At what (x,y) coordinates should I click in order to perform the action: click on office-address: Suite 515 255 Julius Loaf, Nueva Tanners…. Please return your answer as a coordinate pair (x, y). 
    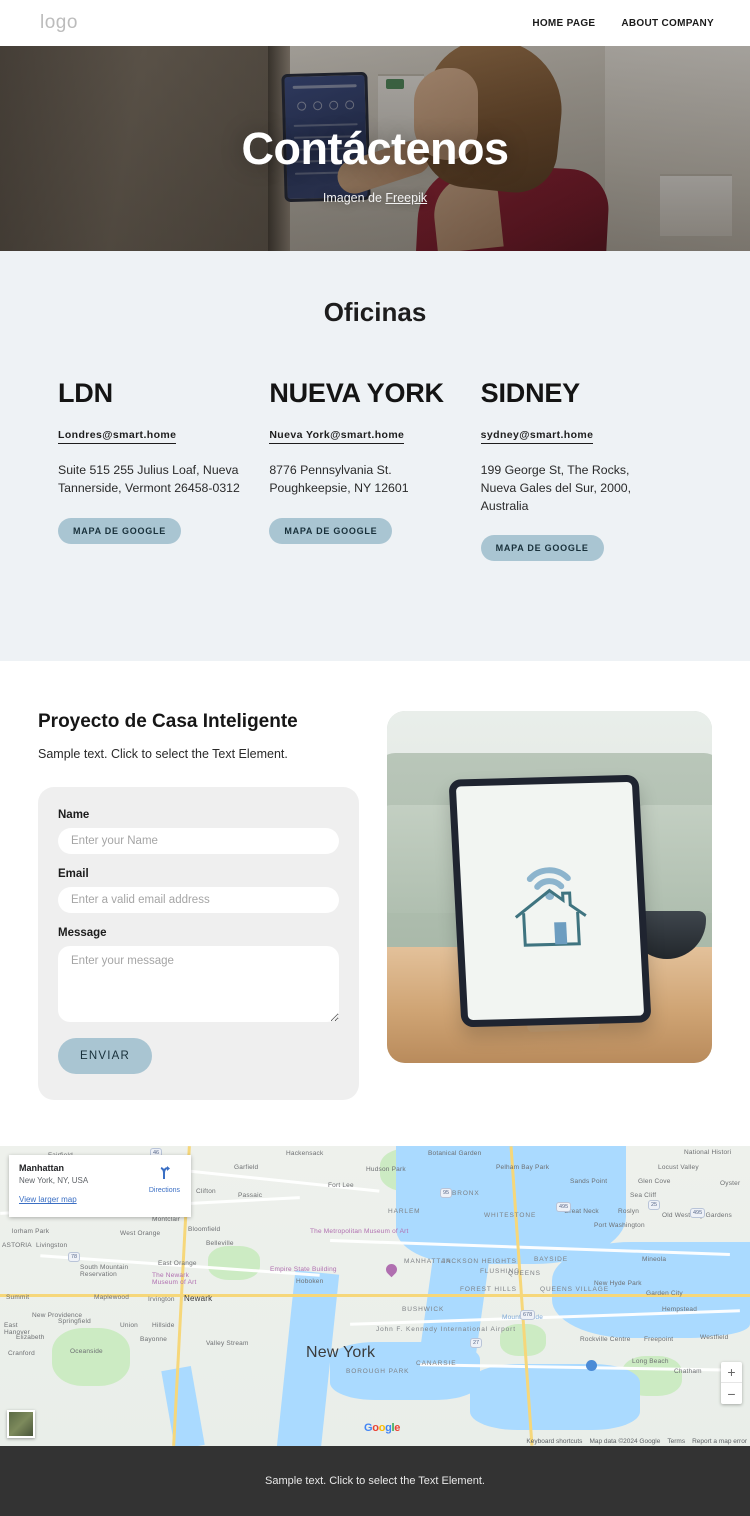
    Looking at the image, I should click on (149, 479).